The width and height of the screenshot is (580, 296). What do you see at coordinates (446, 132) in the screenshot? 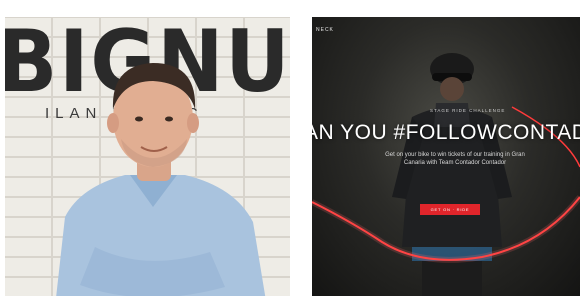
I see `campaign-headline: AN YOU #FOLLOWCONTADOR` at bounding box center [446, 132].